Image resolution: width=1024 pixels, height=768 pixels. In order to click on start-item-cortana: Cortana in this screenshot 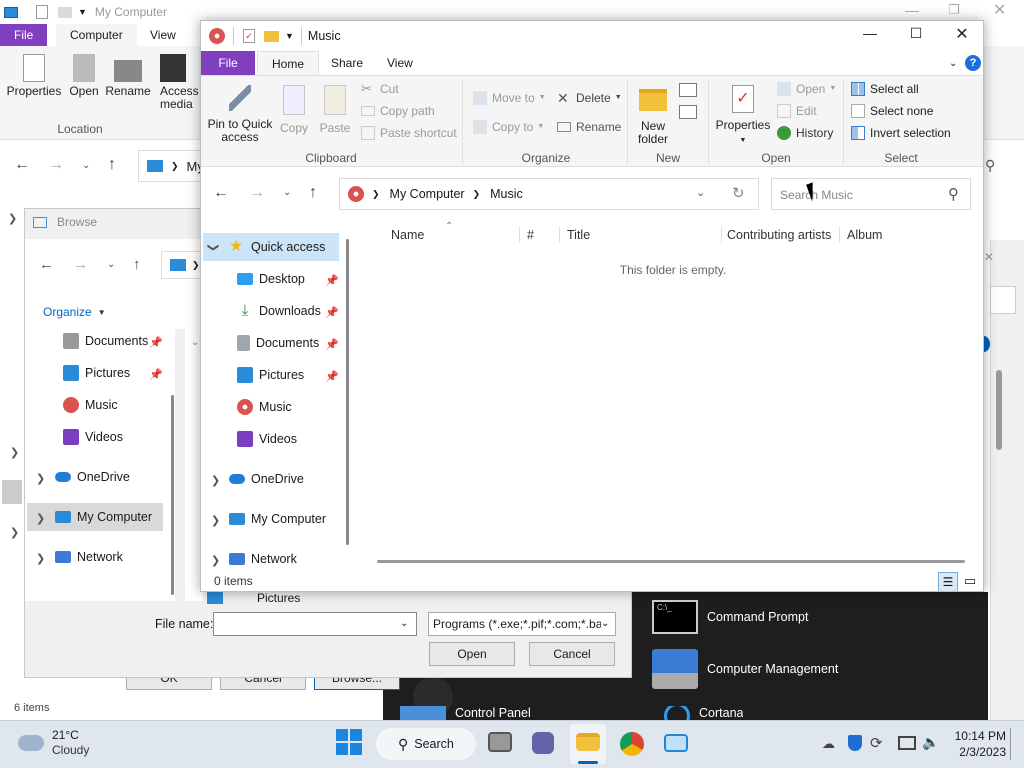, I will do `click(703, 713)`.